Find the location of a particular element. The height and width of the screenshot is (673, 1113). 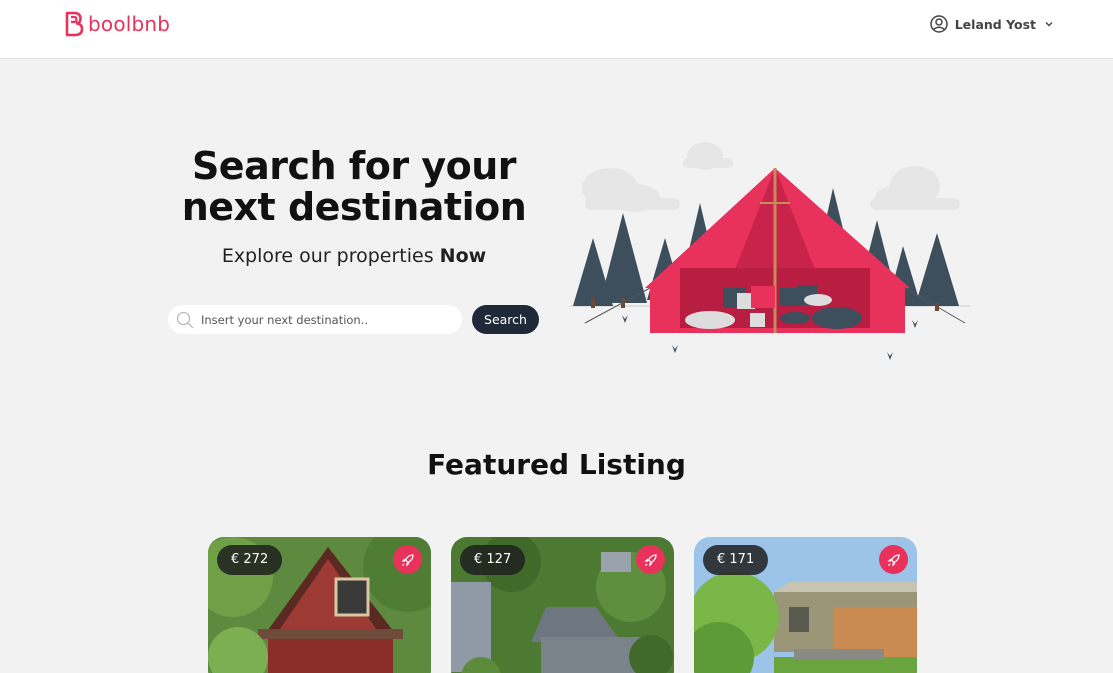

camping-tent-illustration is located at coordinates (770, 251).